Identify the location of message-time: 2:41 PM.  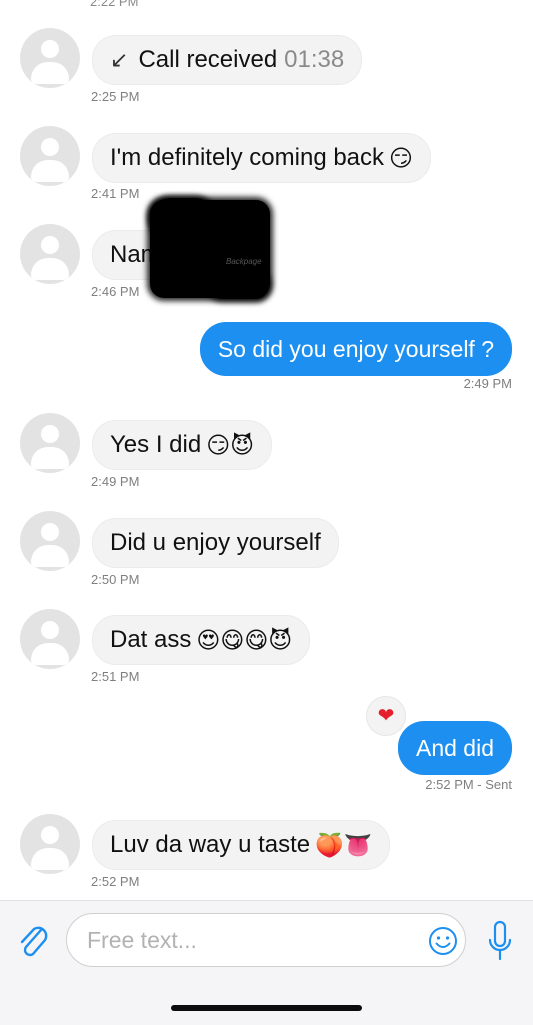
(115, 193).